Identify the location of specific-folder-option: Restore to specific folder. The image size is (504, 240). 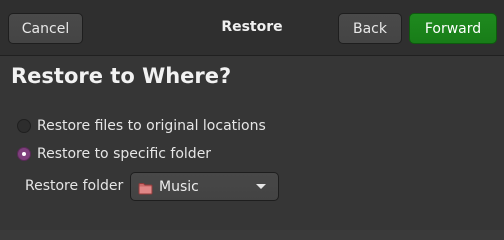
(114, 154).